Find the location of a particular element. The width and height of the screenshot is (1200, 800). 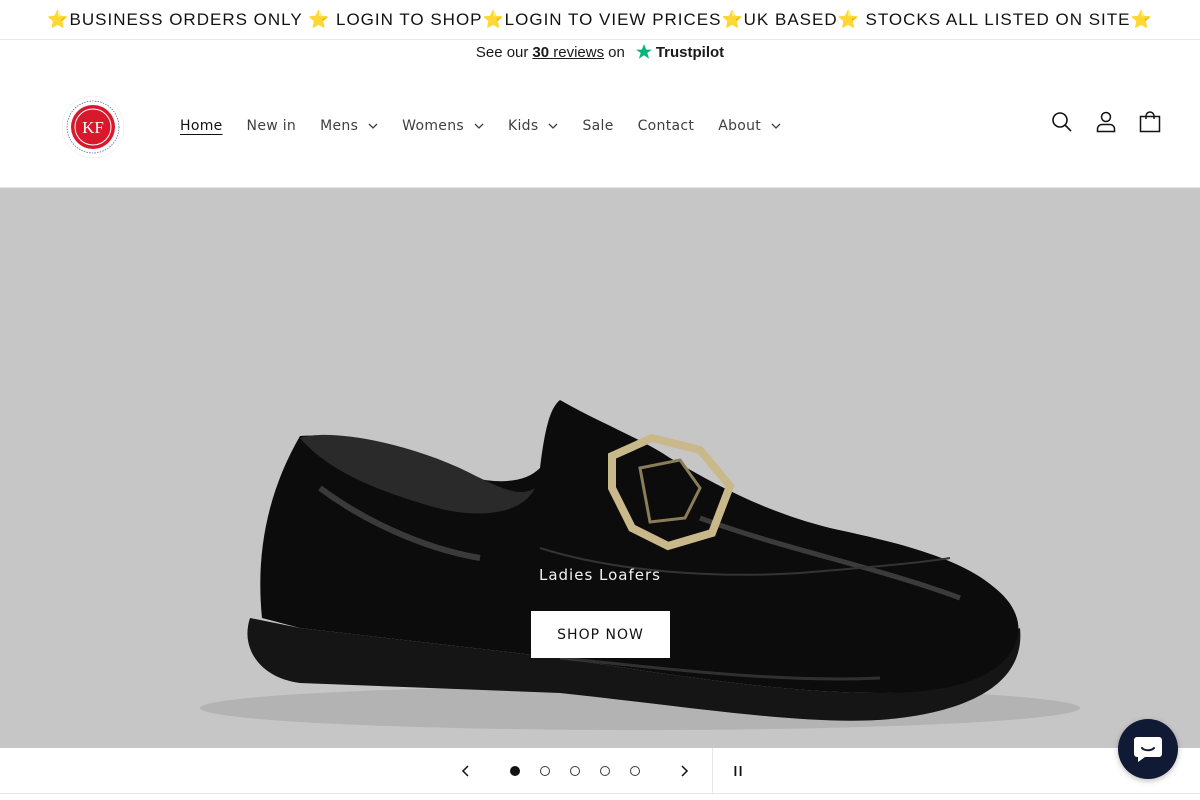

svg-text: KF is located at coordinates (93, 127).